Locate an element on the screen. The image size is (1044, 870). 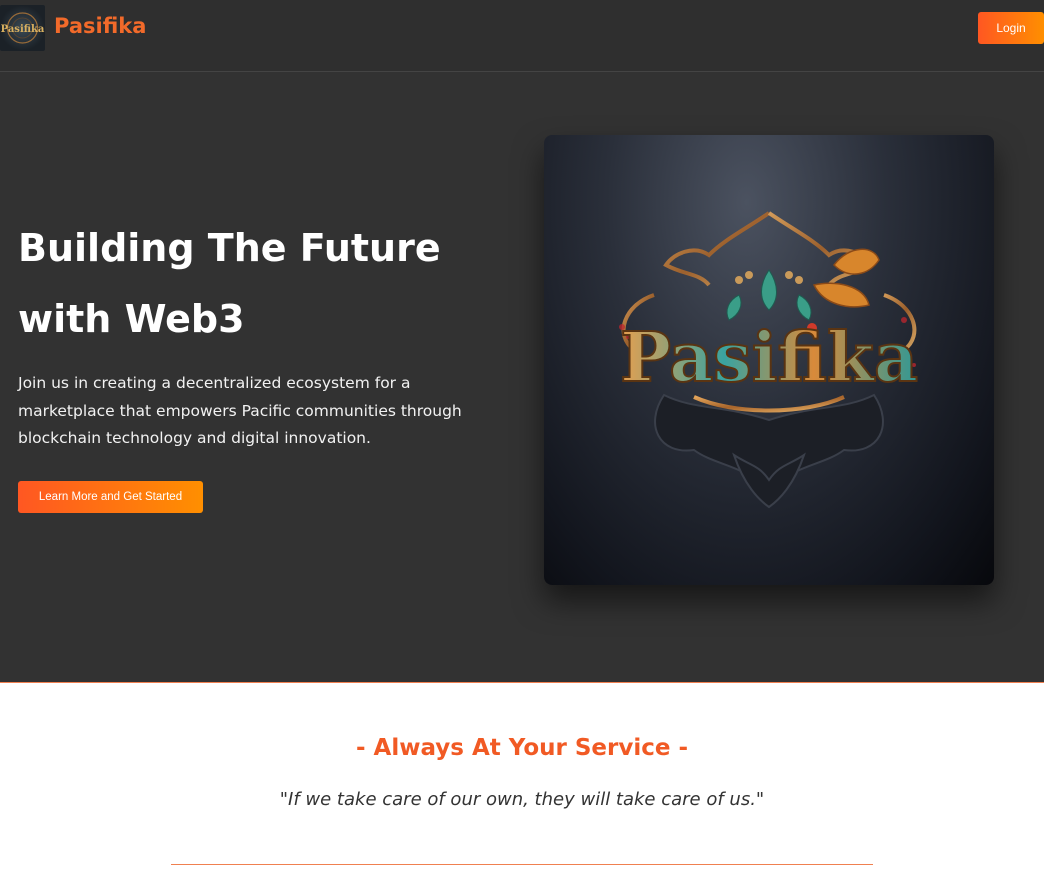
brand-name: Pasifika is located at coordinates (100, 26).